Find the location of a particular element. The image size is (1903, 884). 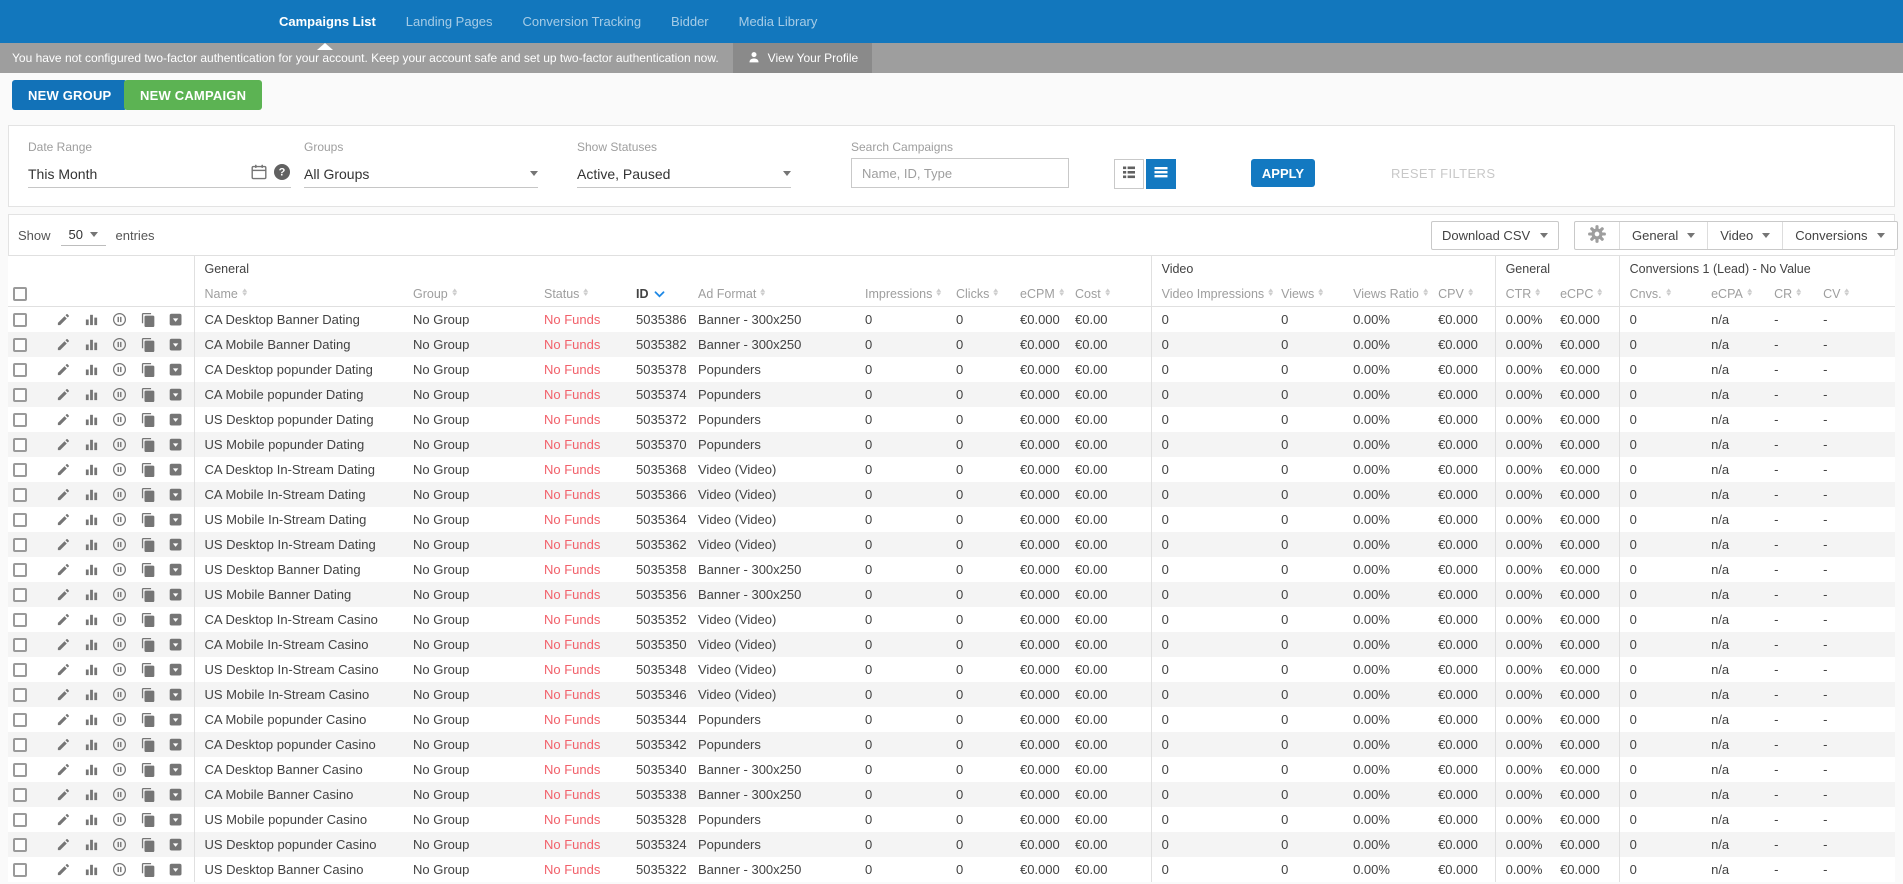

cell-name: CA Mobile Banner Dating is located at coordinates (298, 344).